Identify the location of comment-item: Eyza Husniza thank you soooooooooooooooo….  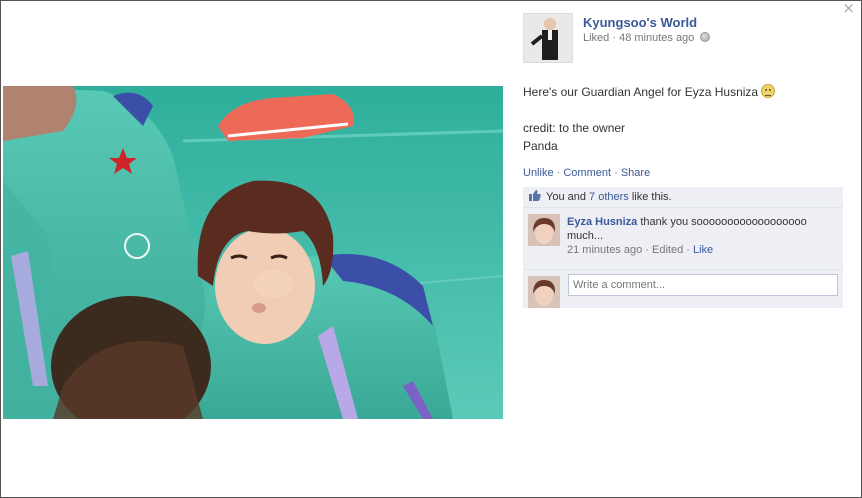
(683, 239).